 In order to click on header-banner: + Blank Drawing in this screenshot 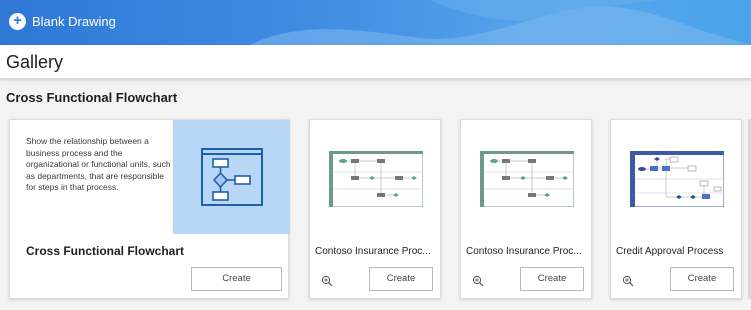, I will do `click(375, 22)`.